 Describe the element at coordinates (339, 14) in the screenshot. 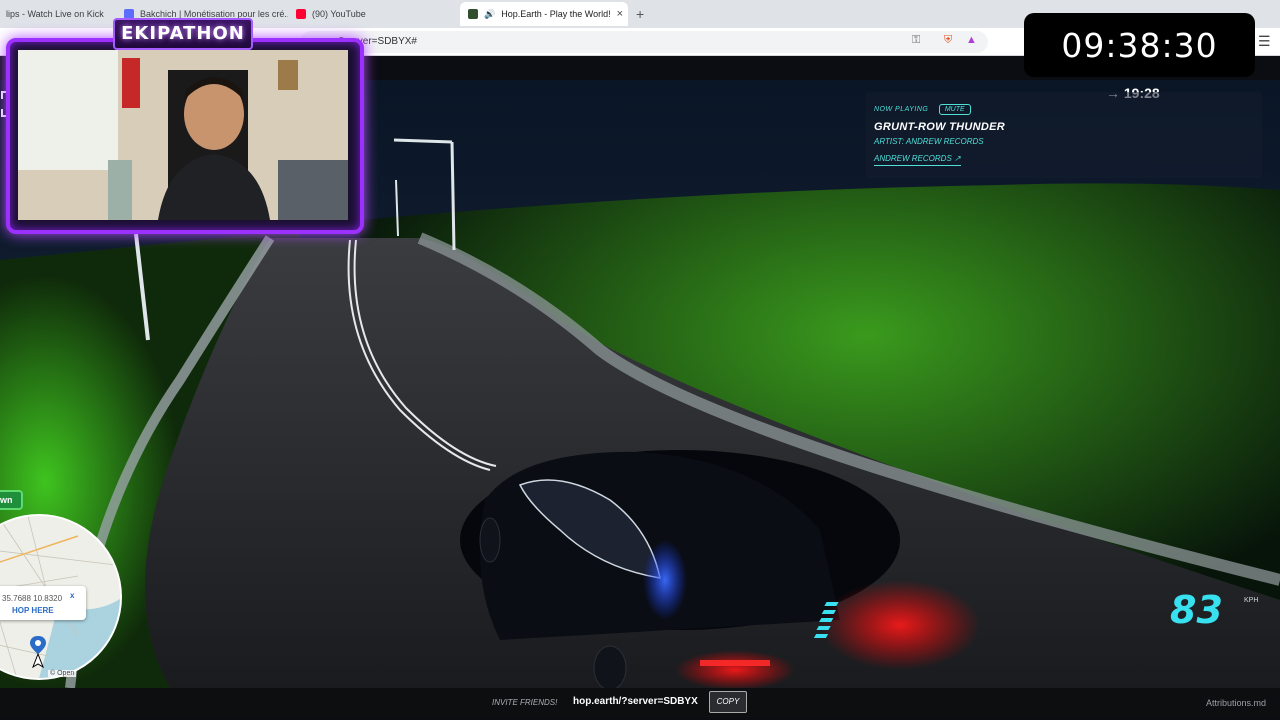

I see `tab-title: (90) YouTube` at that location.